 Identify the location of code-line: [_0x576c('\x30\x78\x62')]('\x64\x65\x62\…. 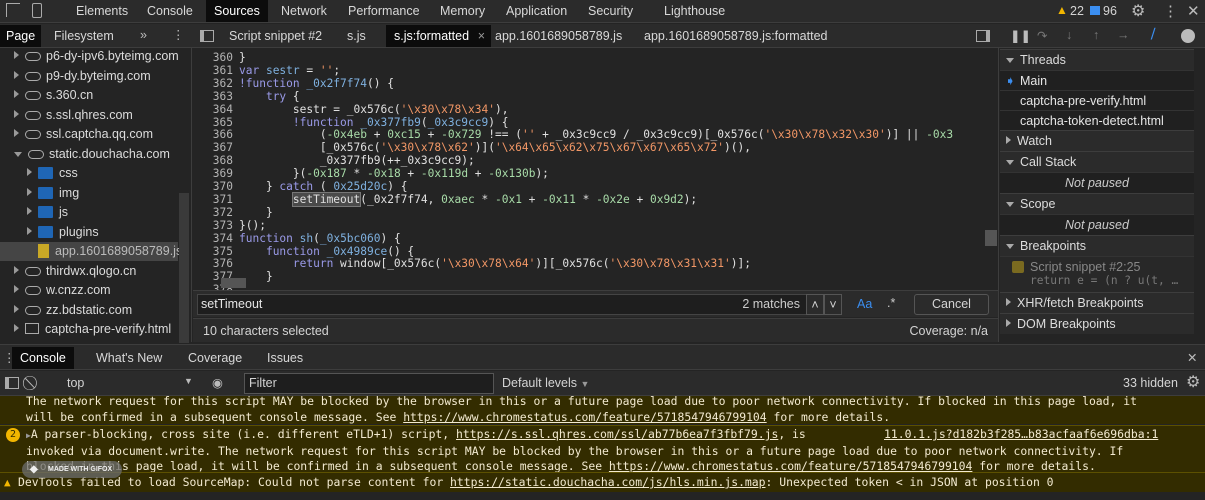
(495, 147).